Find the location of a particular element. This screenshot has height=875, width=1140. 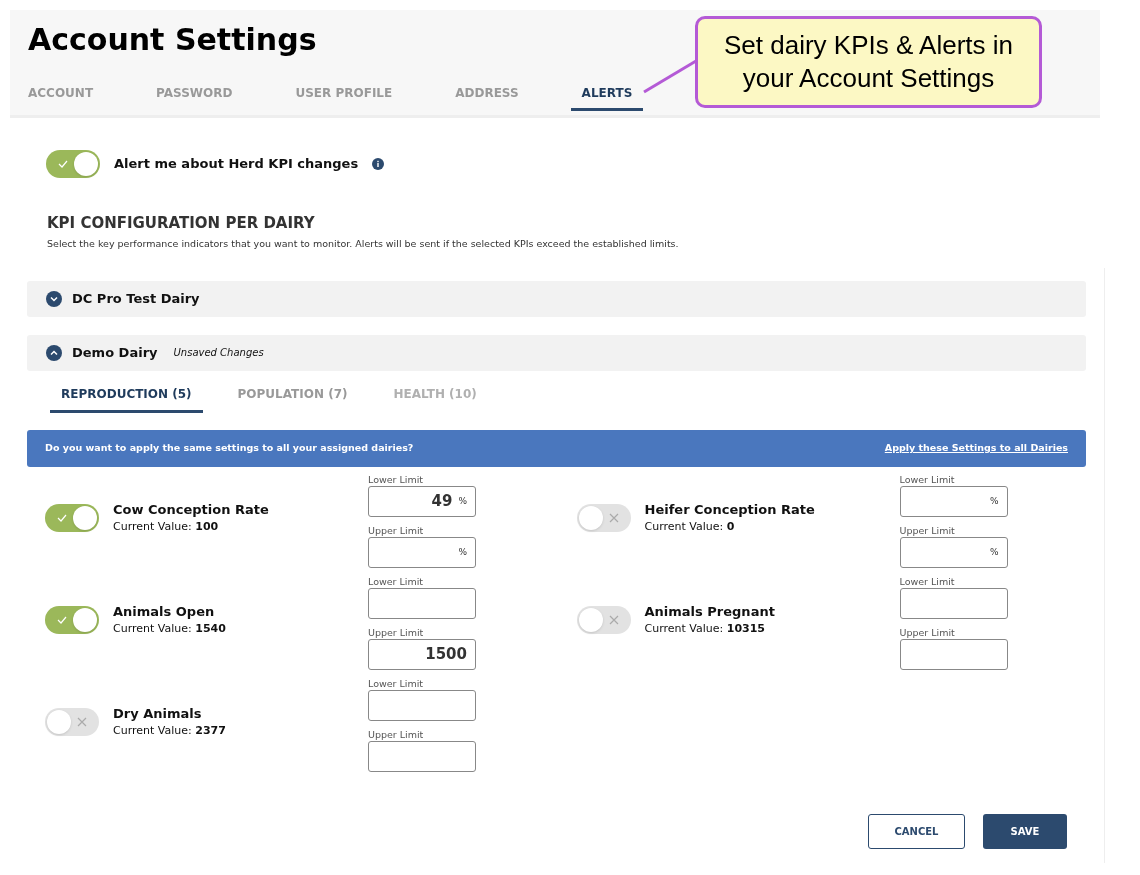

dairy-name: DC Pro Test Dairy is located at coordinates (136, 299).